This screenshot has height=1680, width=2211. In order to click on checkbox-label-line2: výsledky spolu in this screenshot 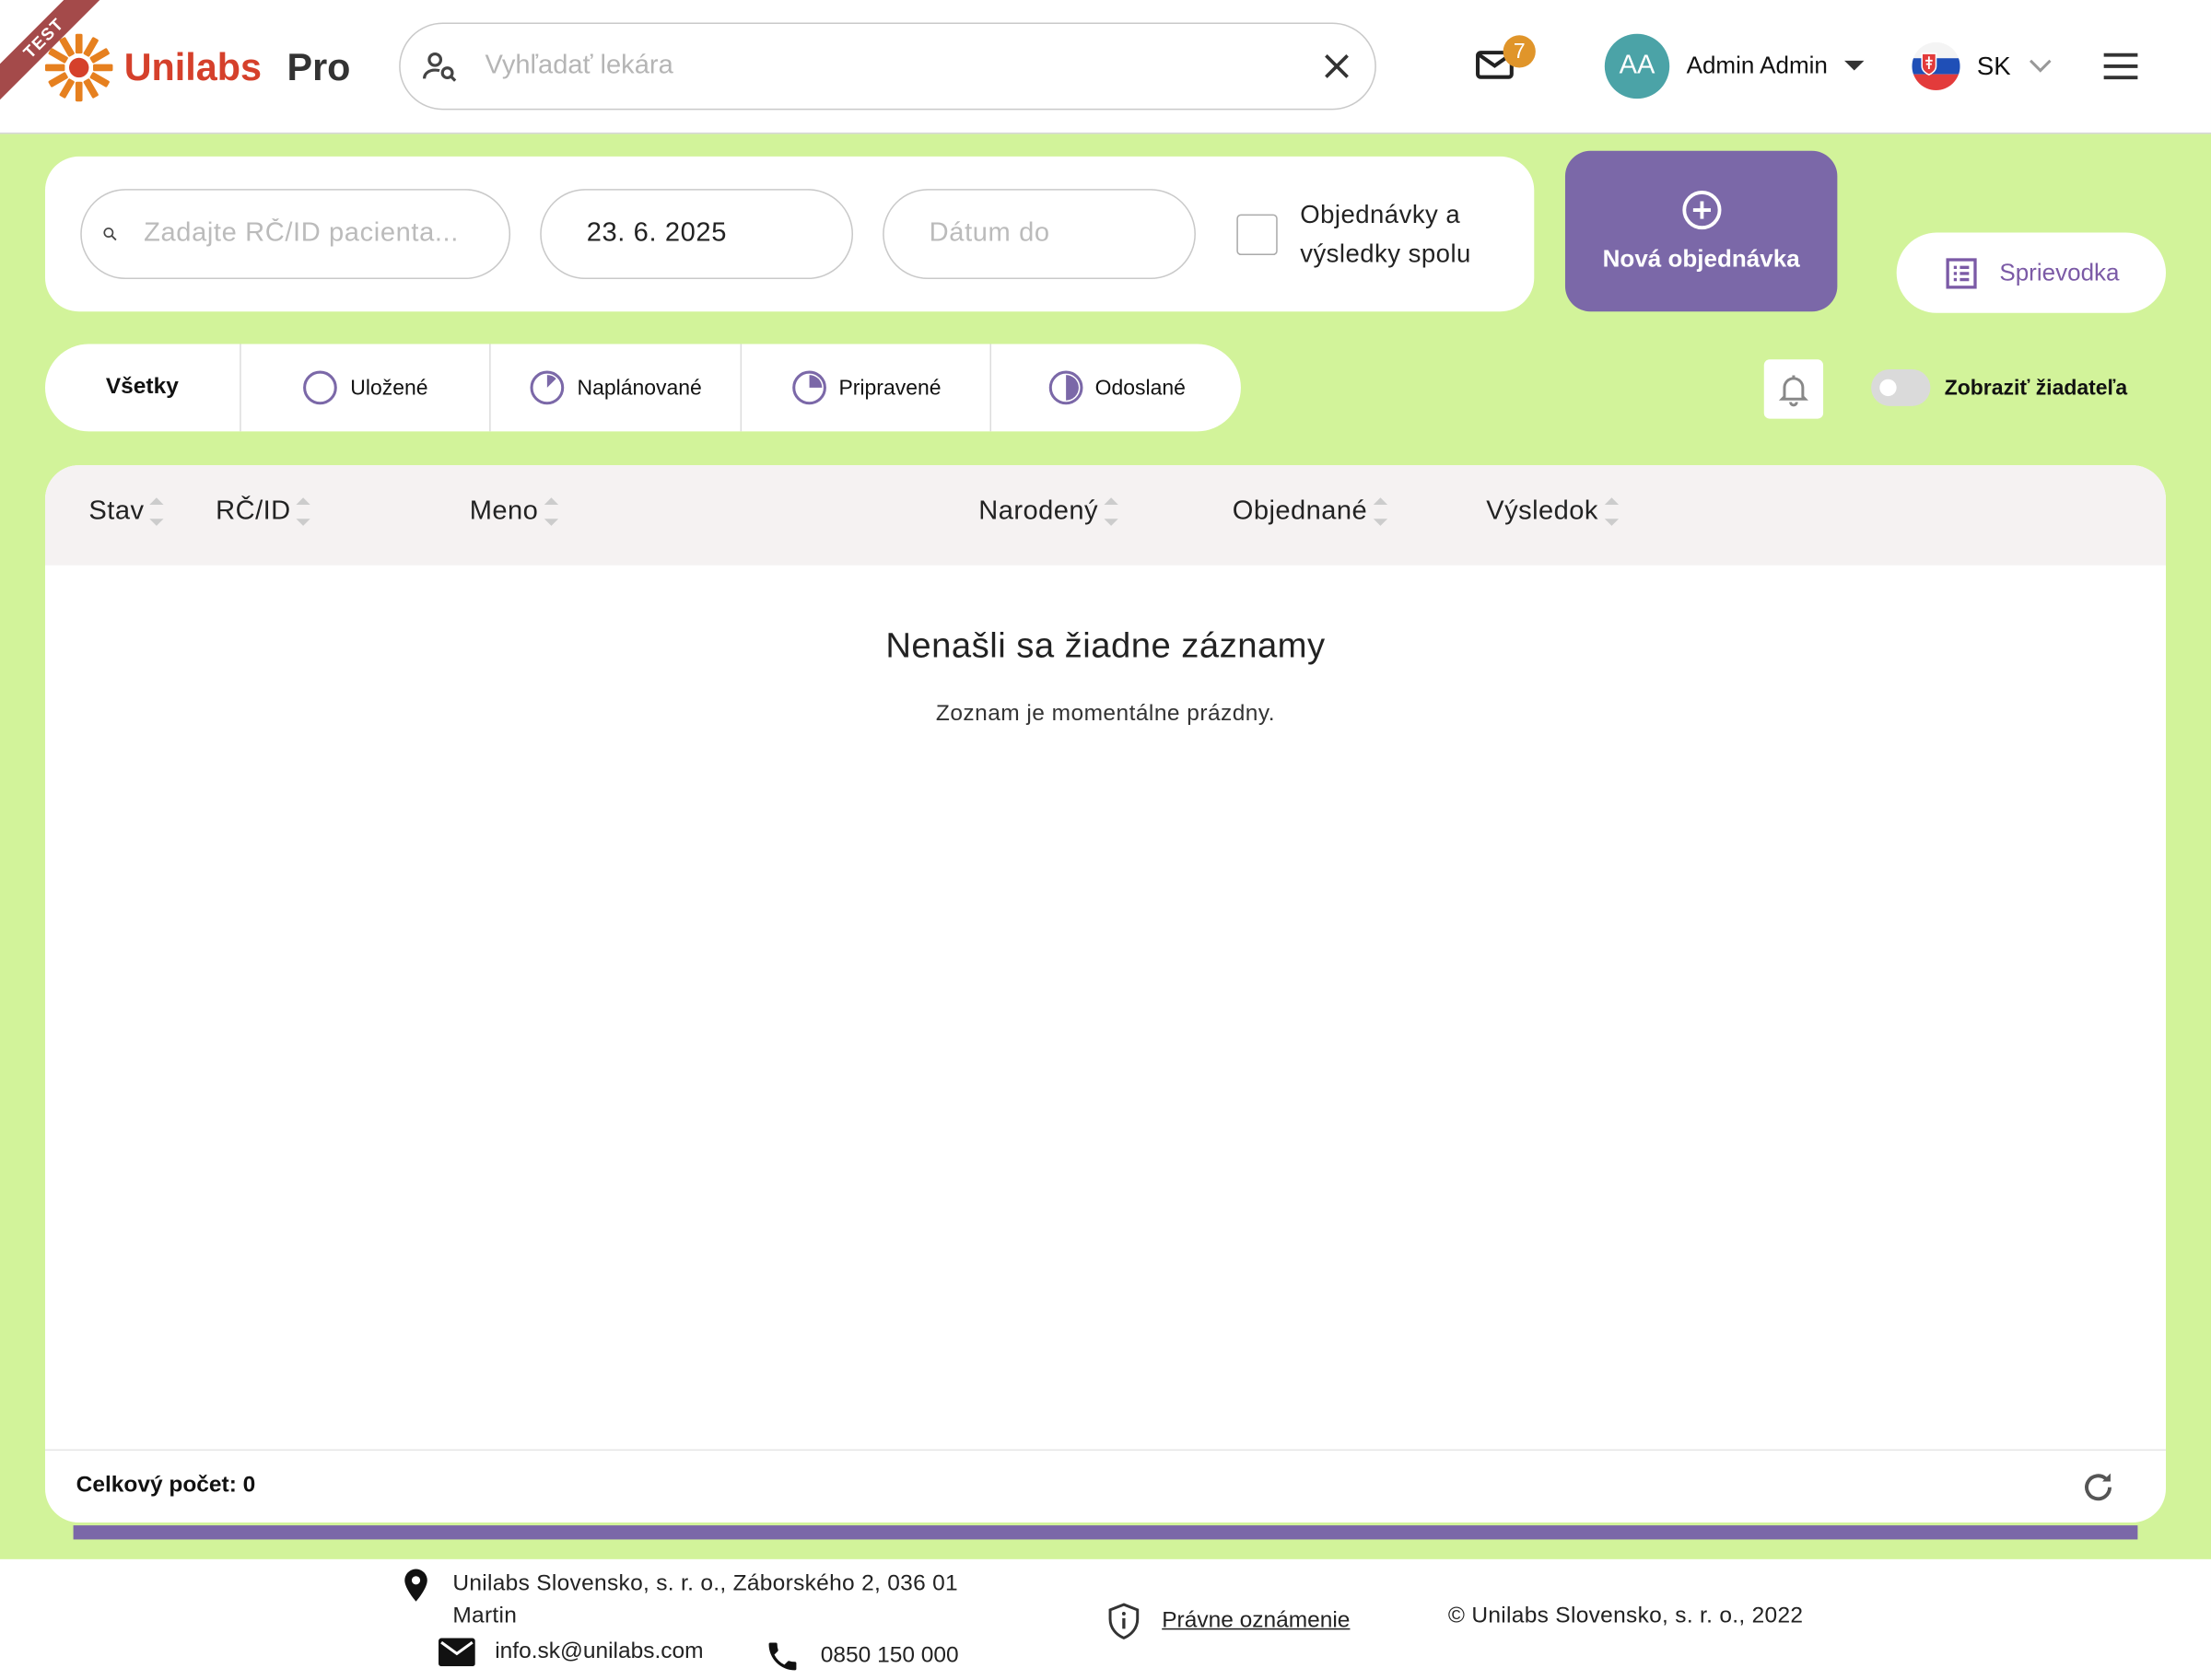, I will do `click(1385, 253)`.